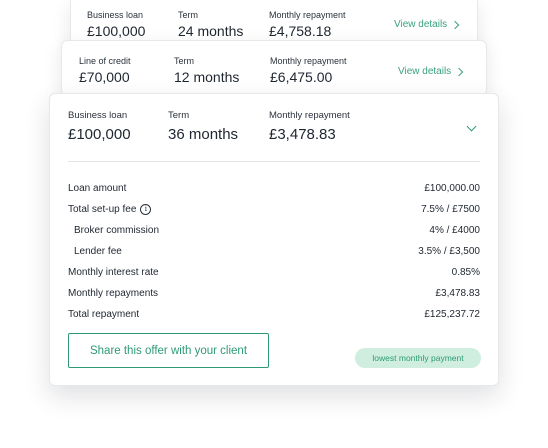 The height and width of the screenshot is (448, 548). What do you see at coordinates (207, 77) in the screenshot?
I see `term-value: 12 months` at bounding box center [207, 77].